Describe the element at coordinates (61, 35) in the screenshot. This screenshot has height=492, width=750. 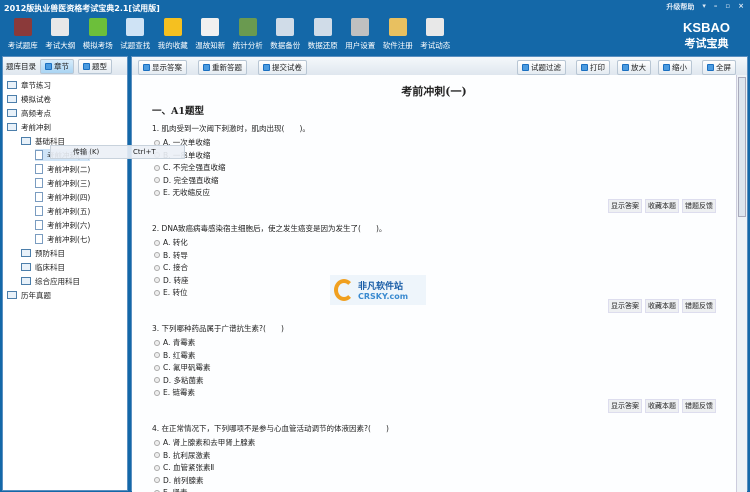
I see `toolbar-button: 考试大纲` at that location.